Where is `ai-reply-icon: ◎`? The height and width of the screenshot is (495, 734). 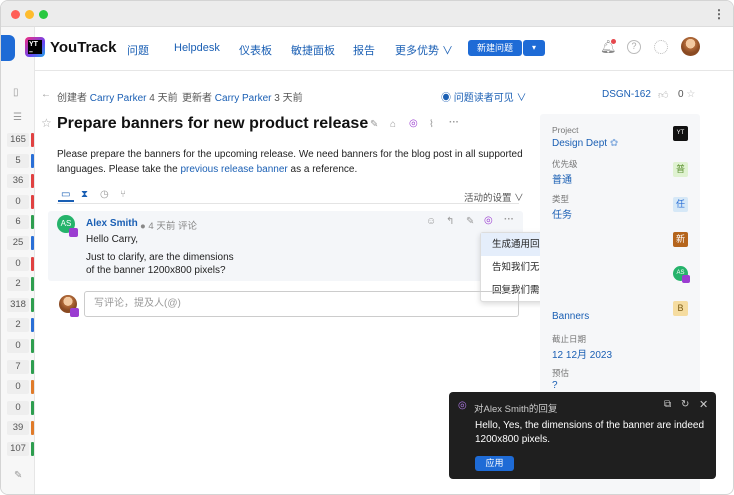 ai-reply-icon: ◎ is located at coordinates (488, 220).